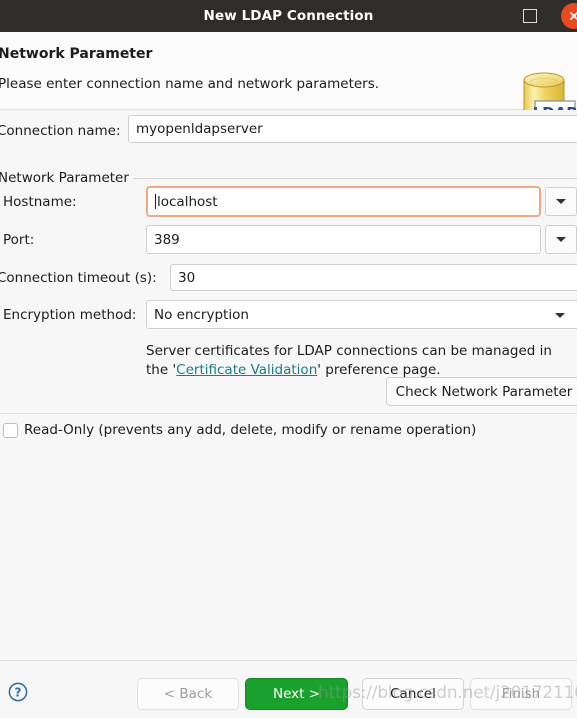 This screenshot has width=577, height=718. I want to click on connection-name-value: myopenldapserver, so click(199, 129).